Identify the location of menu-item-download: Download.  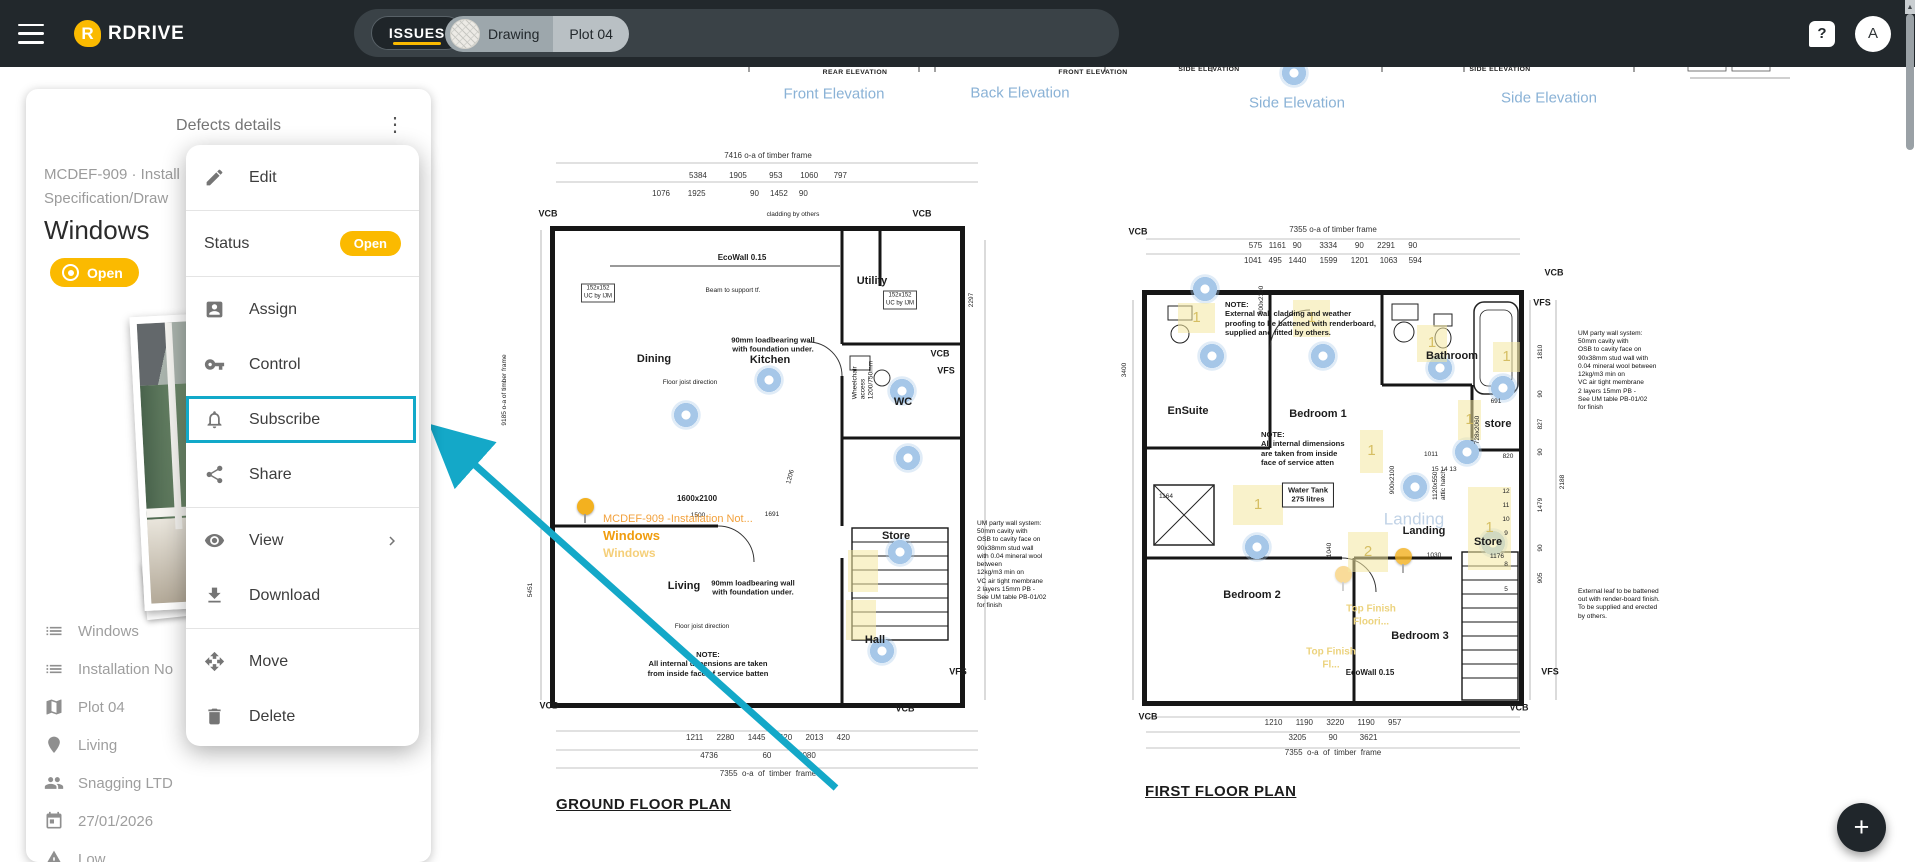
(302, 595).